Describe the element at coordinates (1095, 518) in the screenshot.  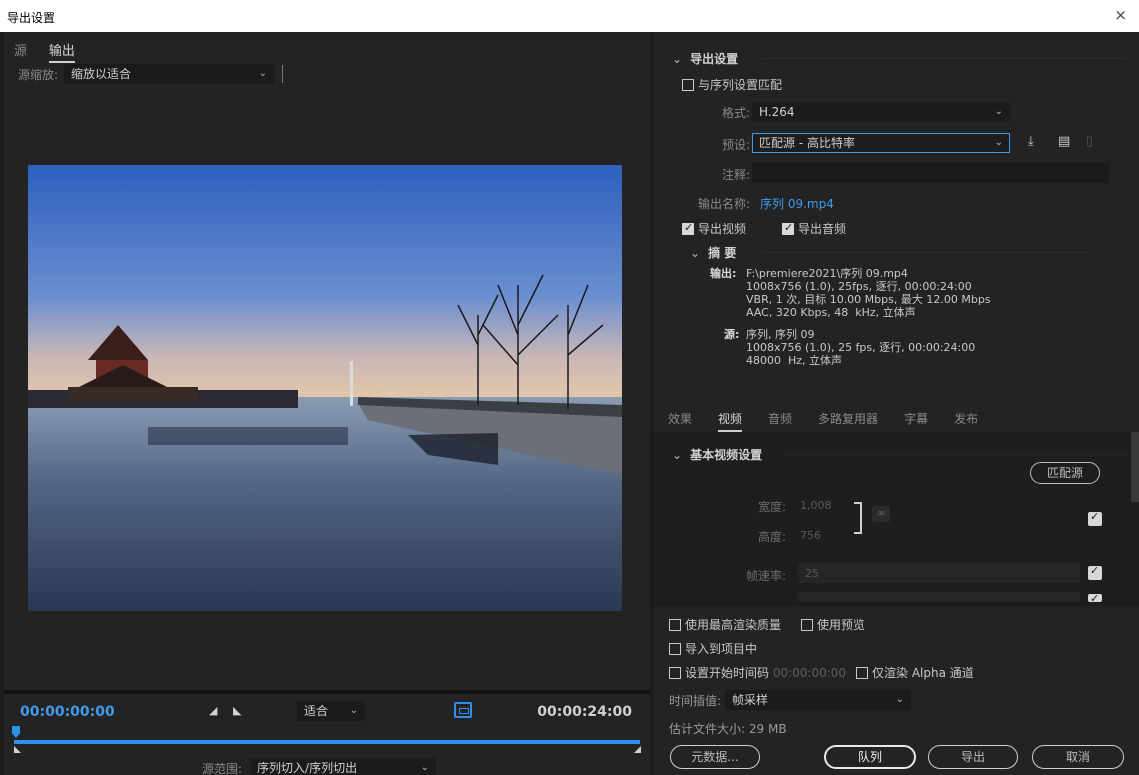
I see `width-height-override-checkbox` at that location.